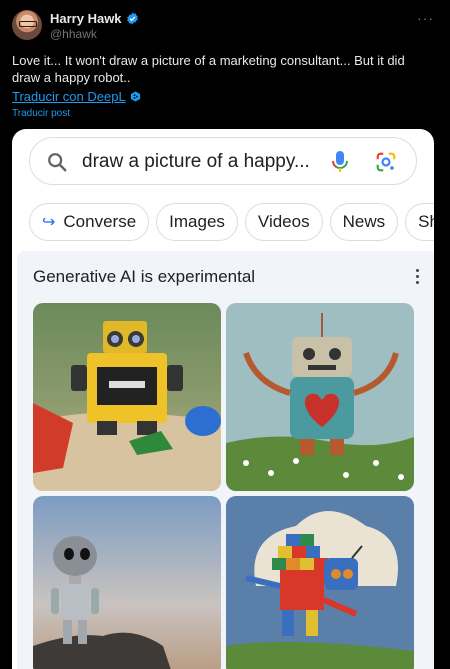  I want to click on search-icon, so click(57, 162).